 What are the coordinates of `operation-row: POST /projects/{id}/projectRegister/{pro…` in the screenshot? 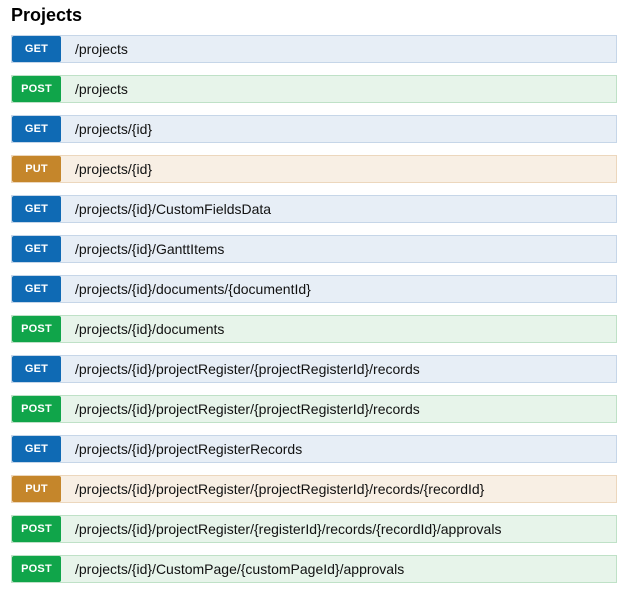 It's located at (314, 409).